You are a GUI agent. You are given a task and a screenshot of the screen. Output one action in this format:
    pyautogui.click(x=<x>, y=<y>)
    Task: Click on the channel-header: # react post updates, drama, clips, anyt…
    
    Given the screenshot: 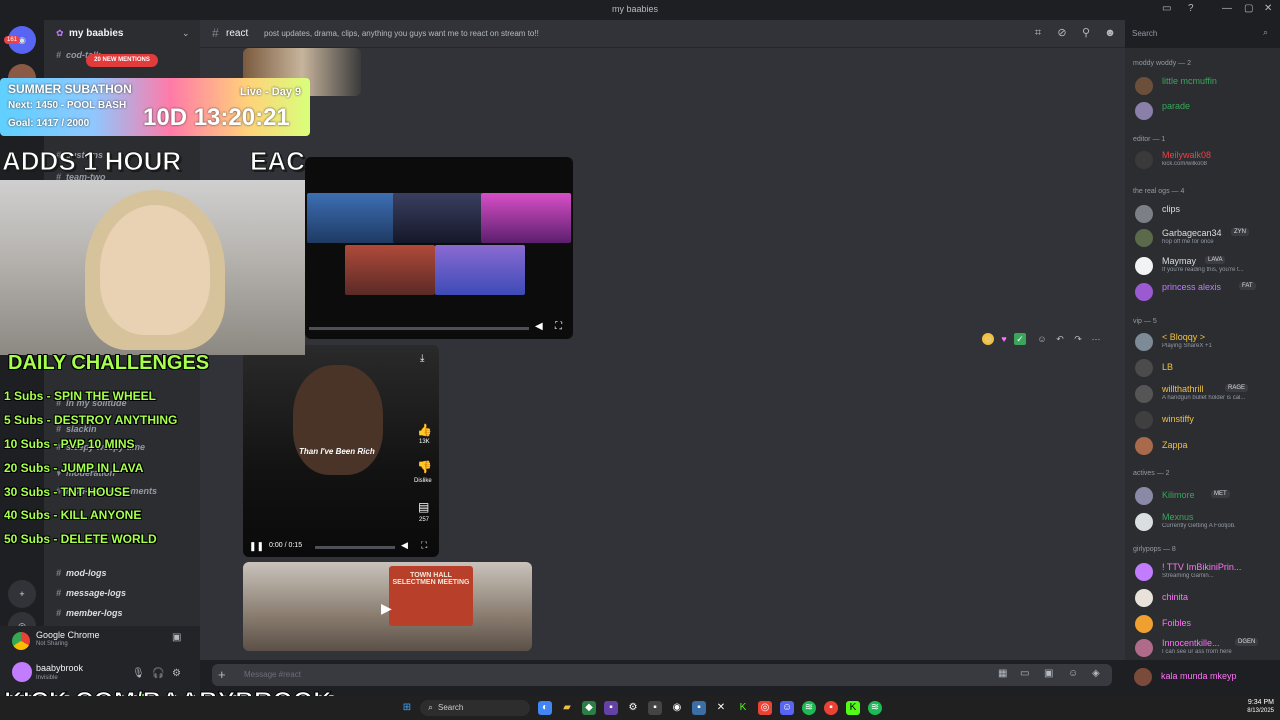 What is the action you would take?
    pyautogui.click(x=662, y=34)
    